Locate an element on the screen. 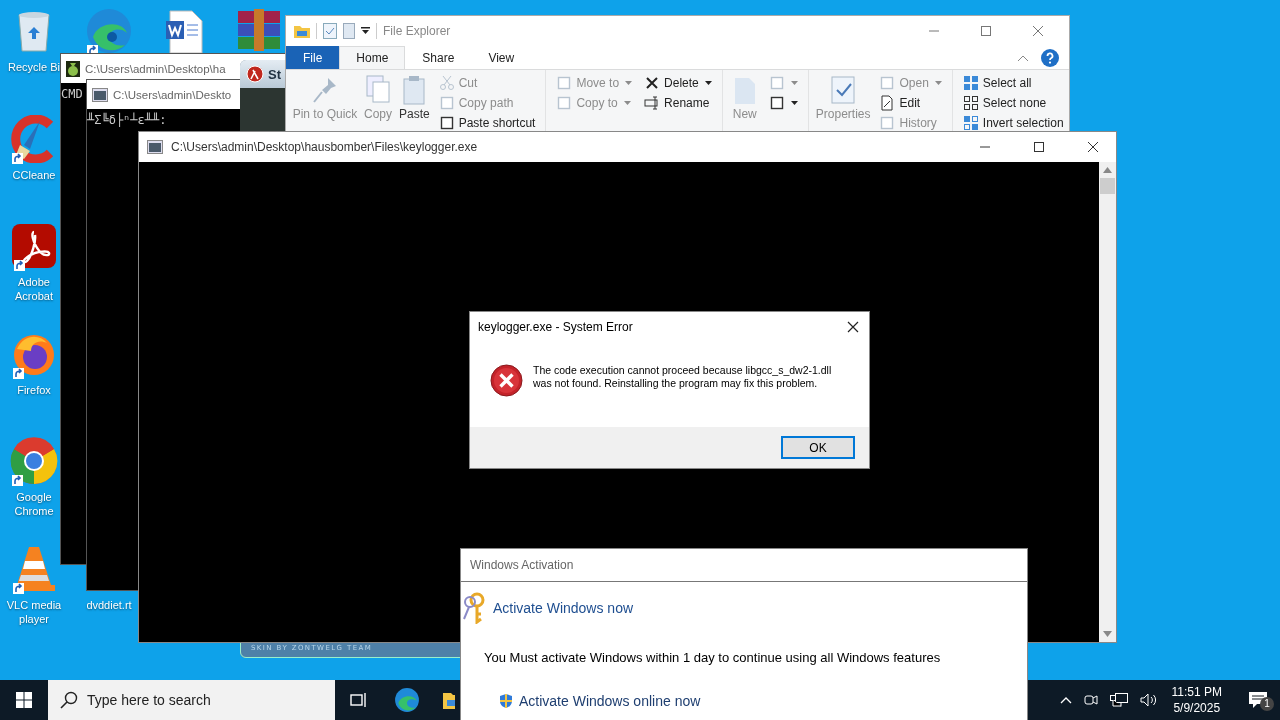 This screenshot has width=1280, height=720. window-title: Windows Activation is located at coordinates (522, 565).